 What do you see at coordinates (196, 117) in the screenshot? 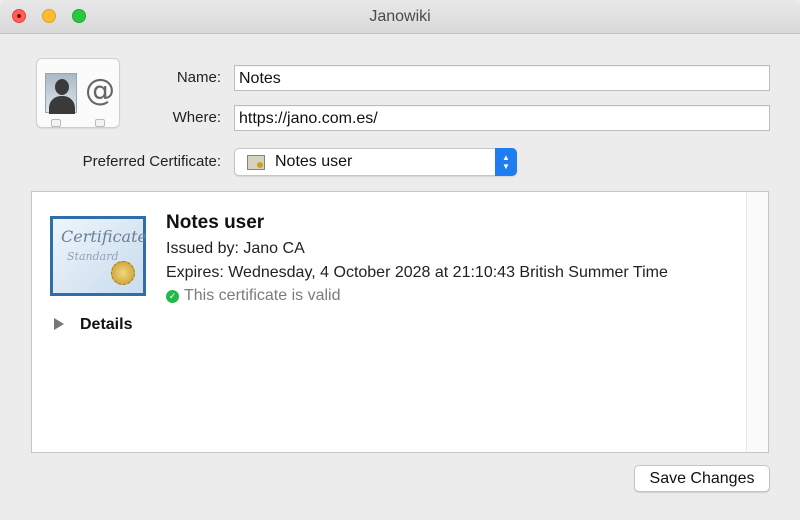
I see `where-label: Where:` at bounding box center [196, 117].